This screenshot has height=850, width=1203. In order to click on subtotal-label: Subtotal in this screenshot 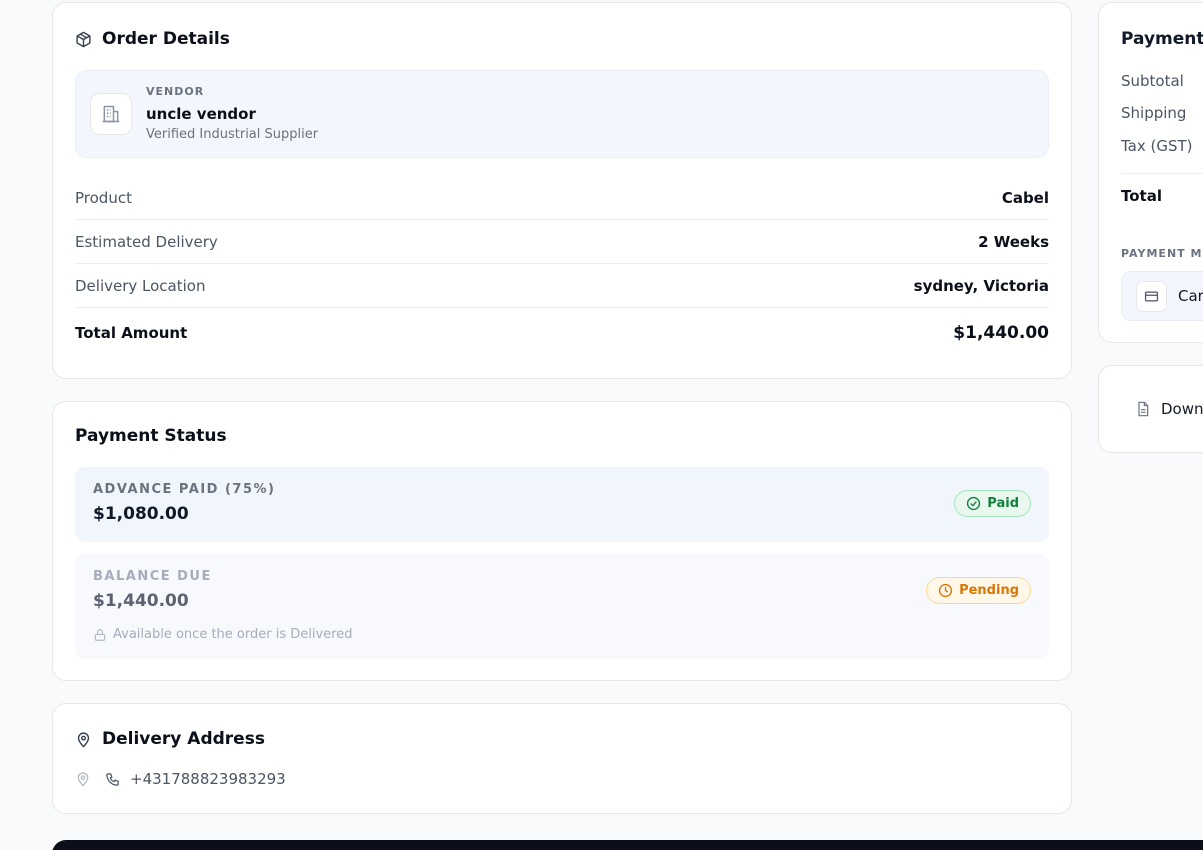, I will do `click(1152, 81)`.